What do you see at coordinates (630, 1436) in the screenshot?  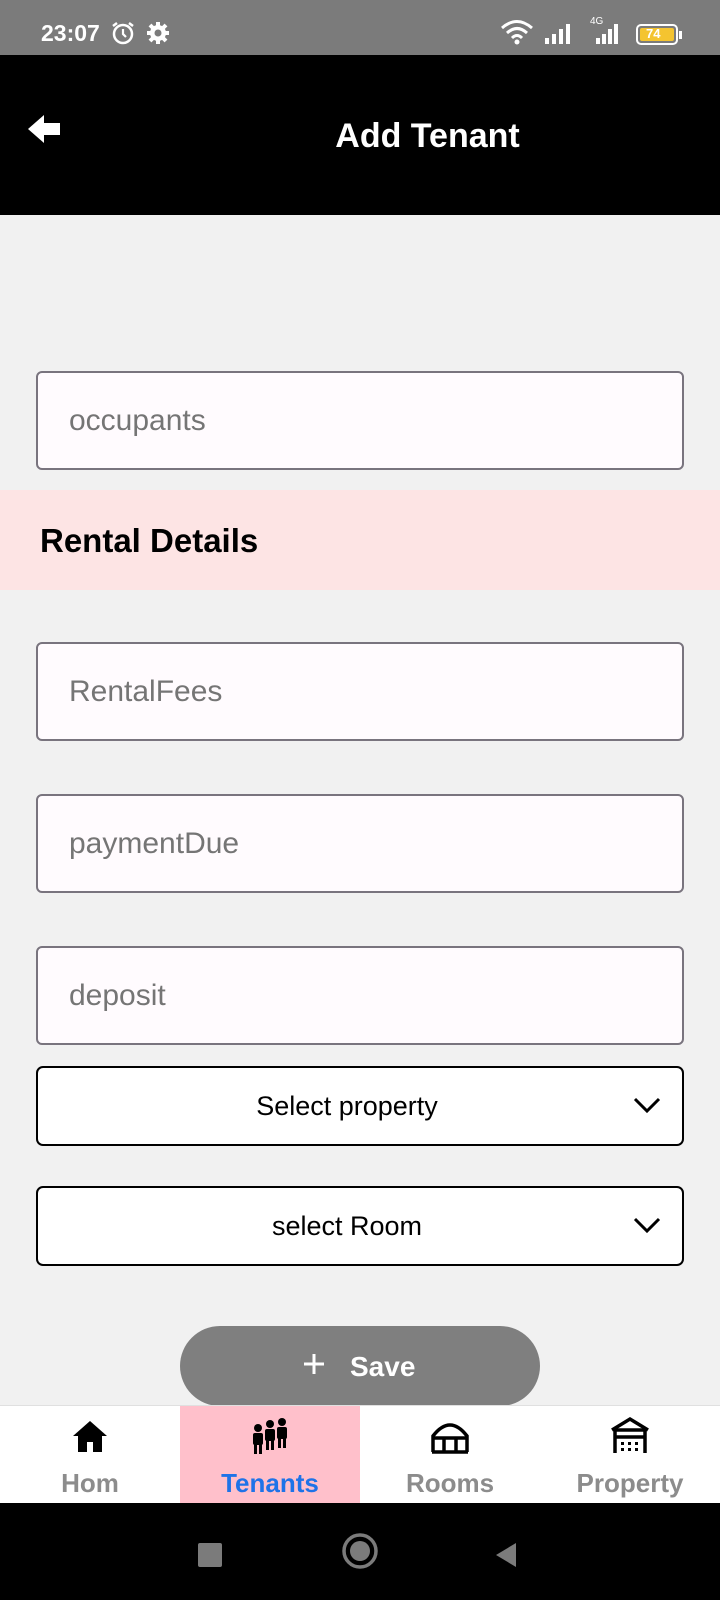 I see `property-icon` at bounding box center [630, 1436].